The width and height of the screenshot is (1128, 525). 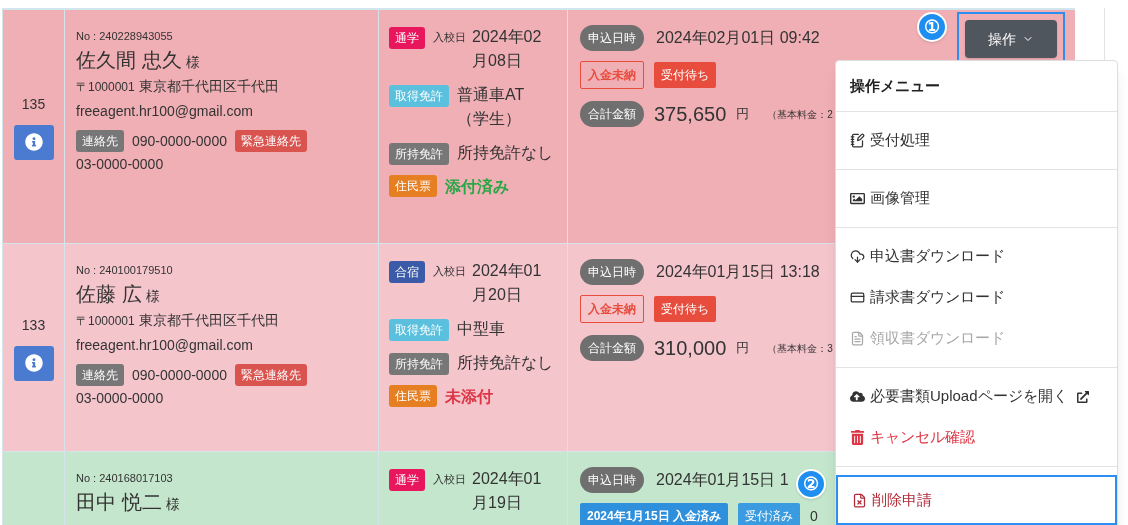 What do you see at coordinates (814, 515) in the screenshot?
I see `status-text: 0` at bounding box center [814, 515].